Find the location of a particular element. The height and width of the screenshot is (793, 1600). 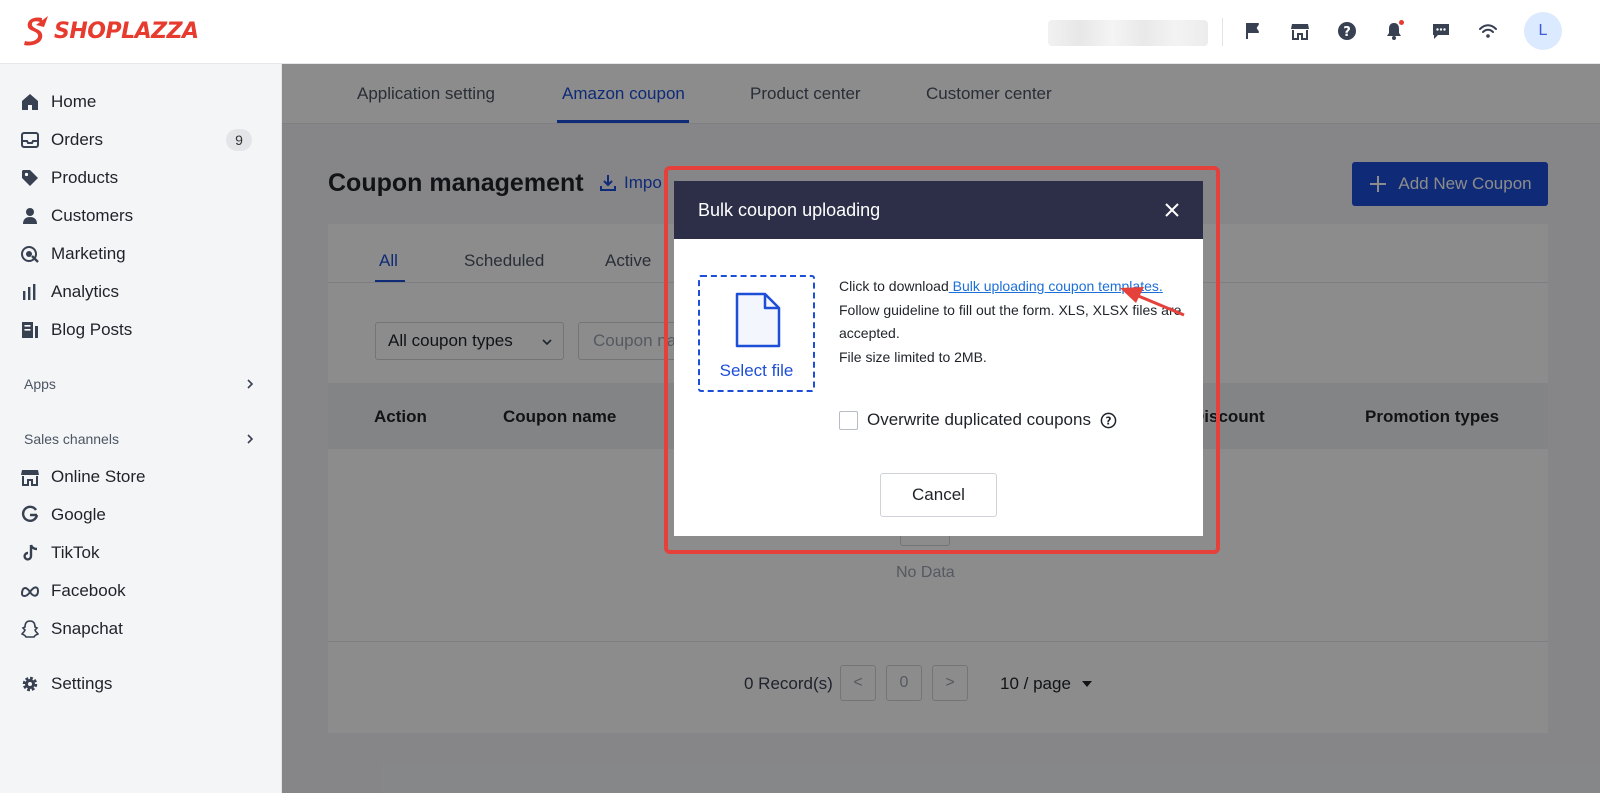

sidebar-item-label: Customers is located at coordinates (92, 215).